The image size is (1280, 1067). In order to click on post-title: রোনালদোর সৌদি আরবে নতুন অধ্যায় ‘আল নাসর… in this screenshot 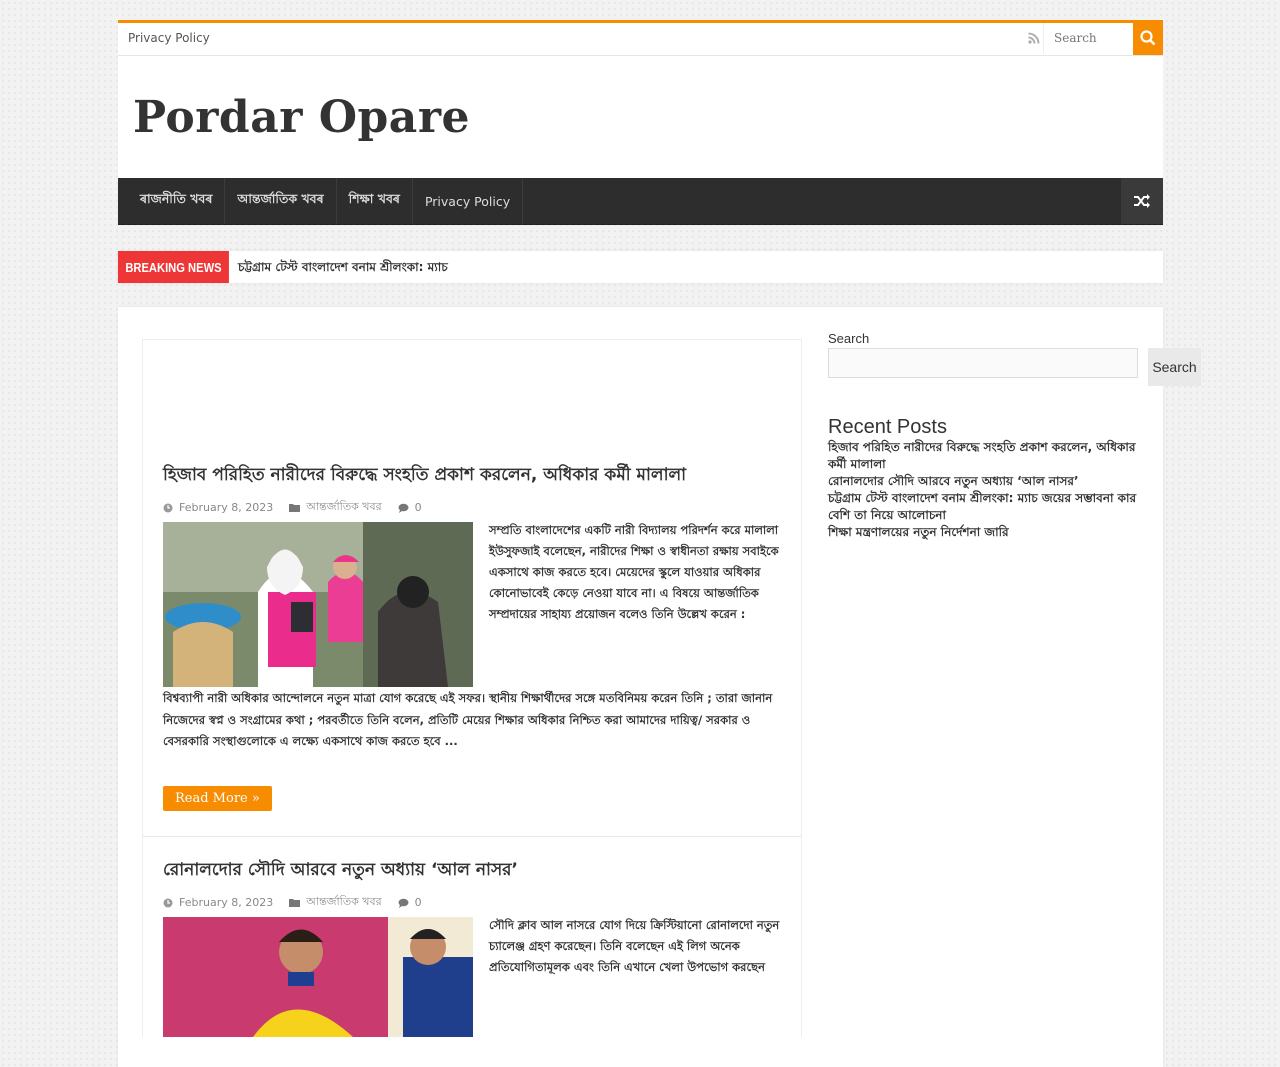, I will do `click(340, 871)`.